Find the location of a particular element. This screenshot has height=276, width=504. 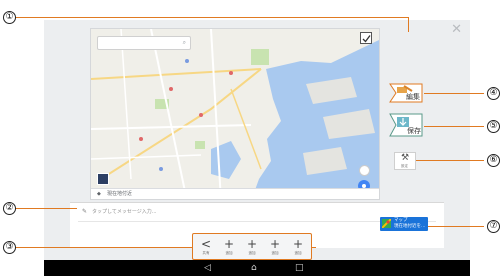

settings-button: ⚒ 設定 is located at coordinates (405, 161).